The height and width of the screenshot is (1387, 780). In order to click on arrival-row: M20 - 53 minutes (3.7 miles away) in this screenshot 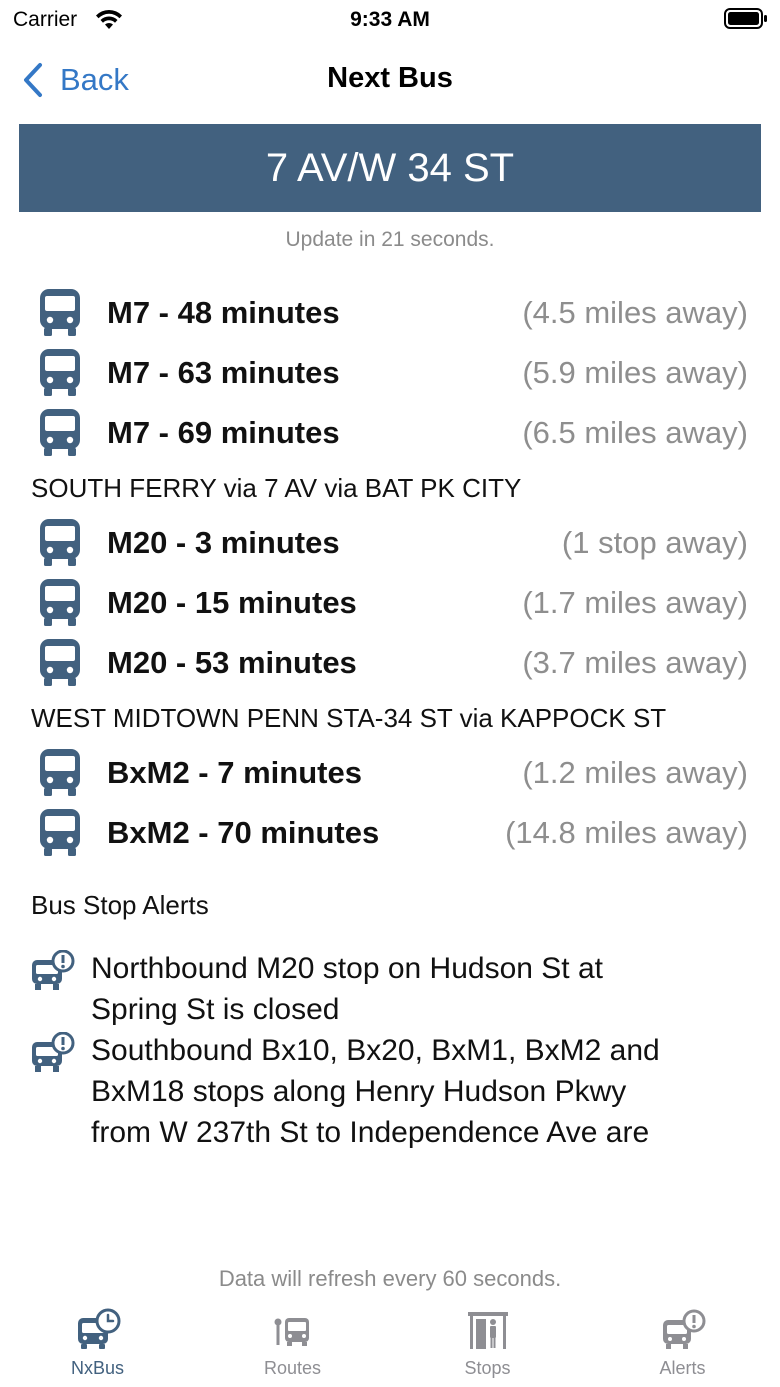, I will do `click(390, 663)`.